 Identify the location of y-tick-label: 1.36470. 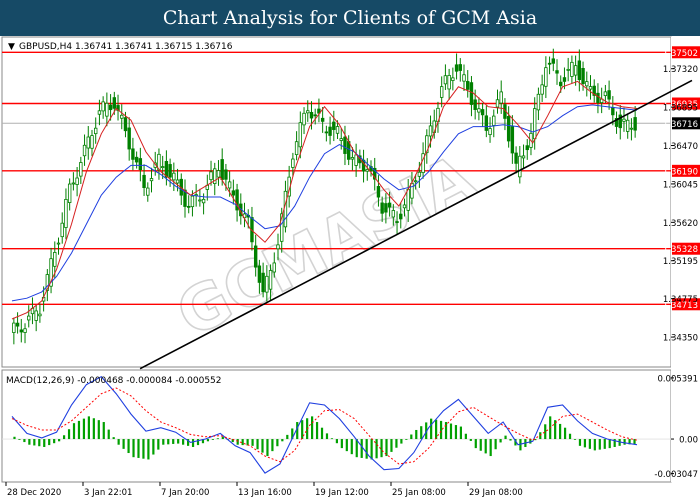
(680, 147).